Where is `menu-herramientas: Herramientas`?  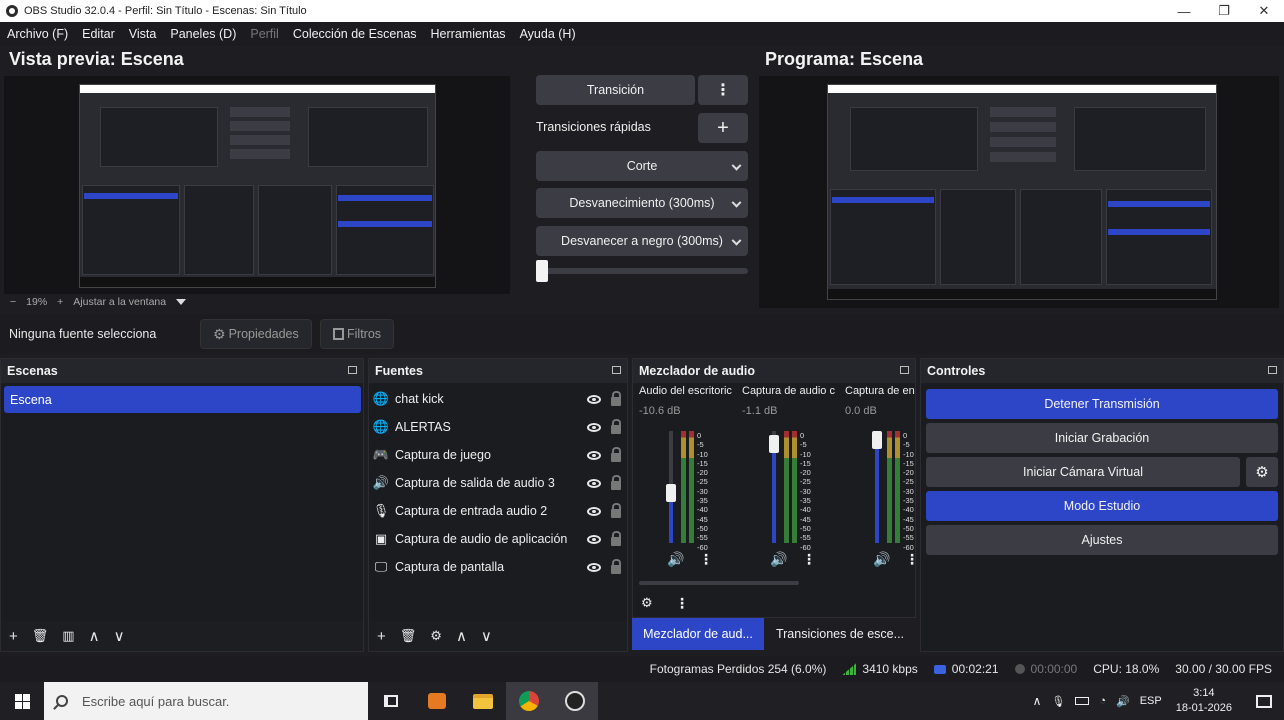 menu-herramientas: Herramientas is located at coordinates (468, 34).